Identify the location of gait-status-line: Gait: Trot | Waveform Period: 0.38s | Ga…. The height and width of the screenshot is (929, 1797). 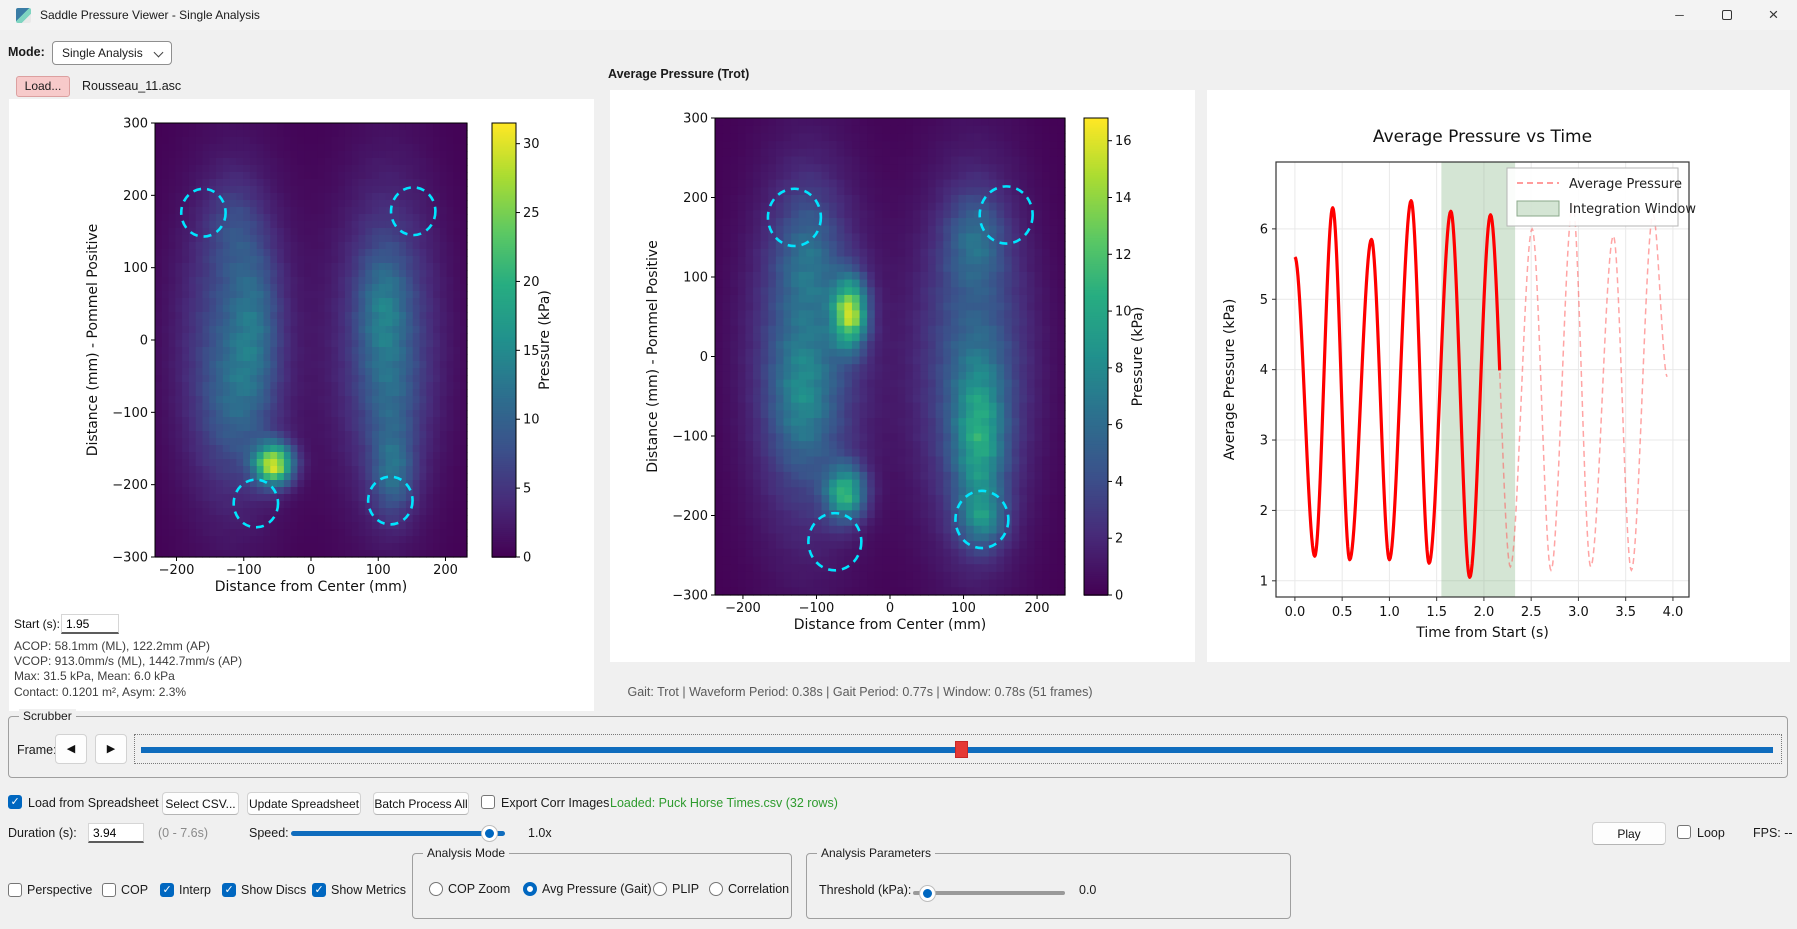
(860, 692).